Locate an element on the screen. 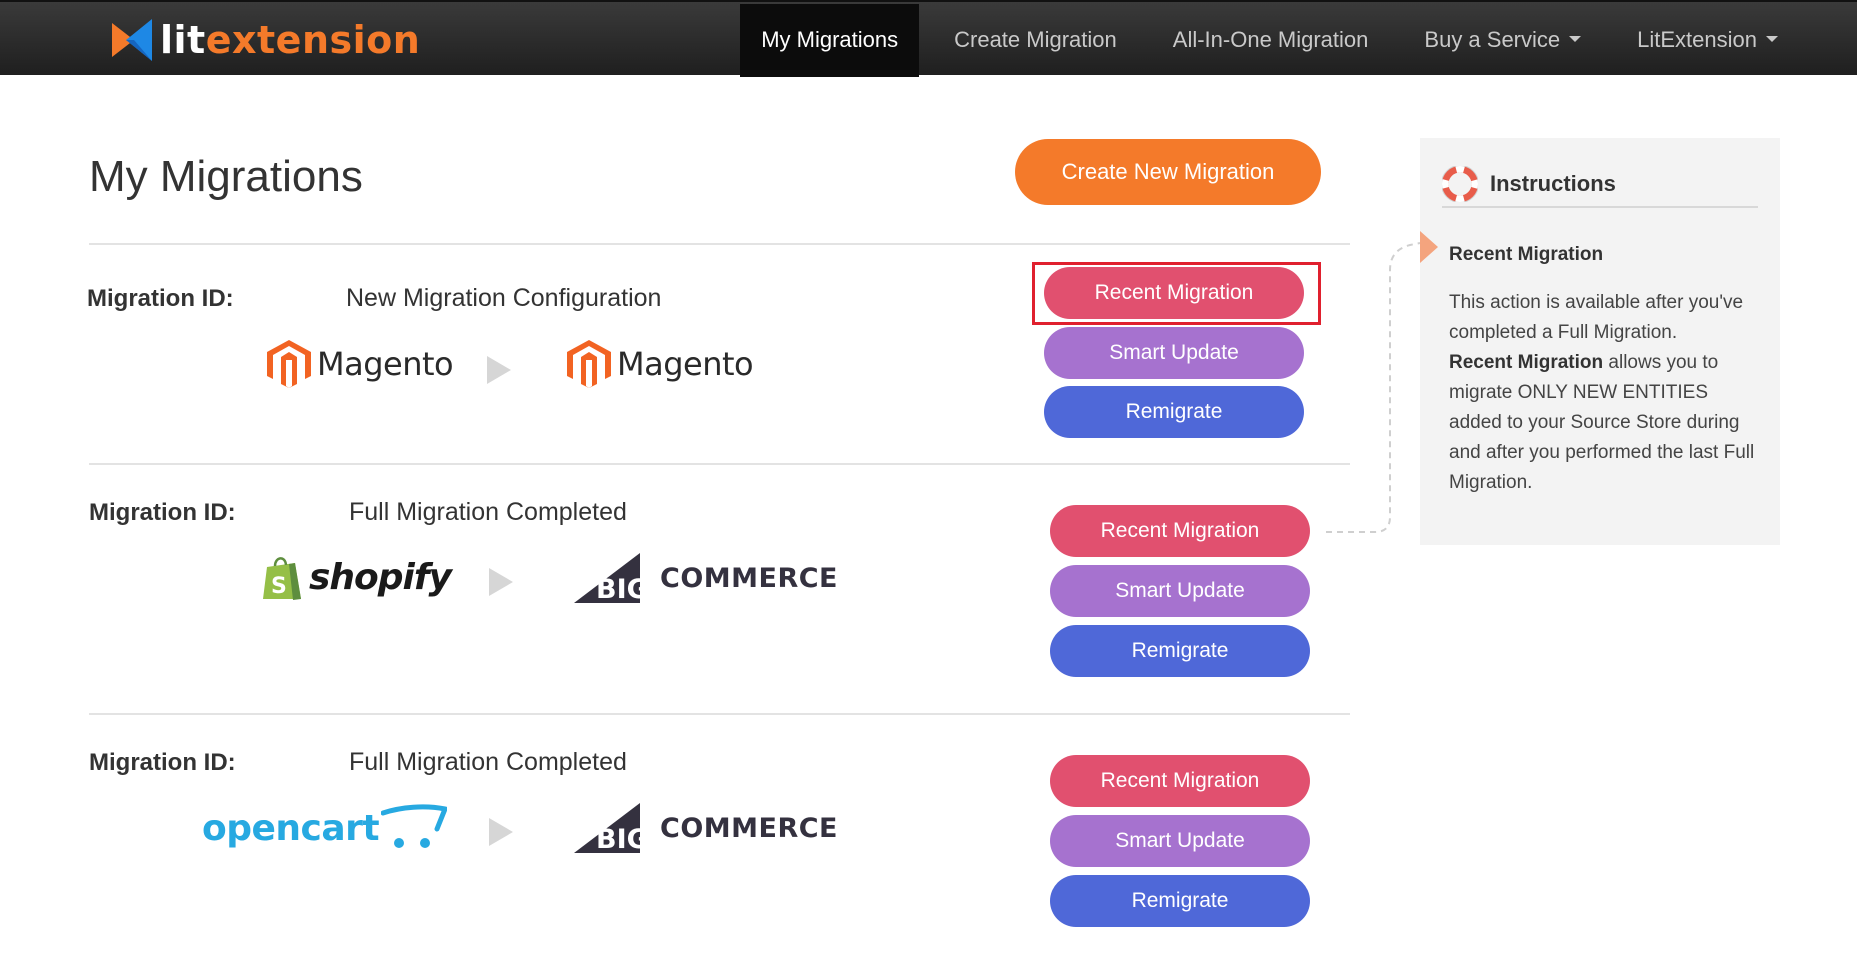 This screenshot has width=1857, height=954. svg-text: S is located at coordinates (279, 586).